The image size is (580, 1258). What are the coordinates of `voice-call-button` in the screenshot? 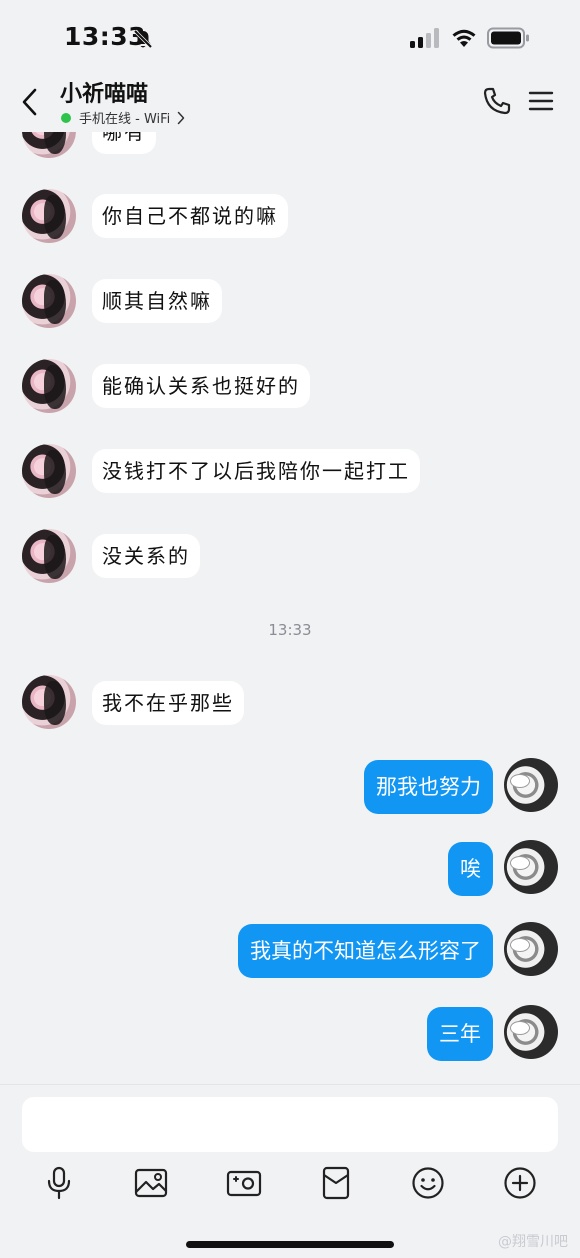 It's located at (497, 103).